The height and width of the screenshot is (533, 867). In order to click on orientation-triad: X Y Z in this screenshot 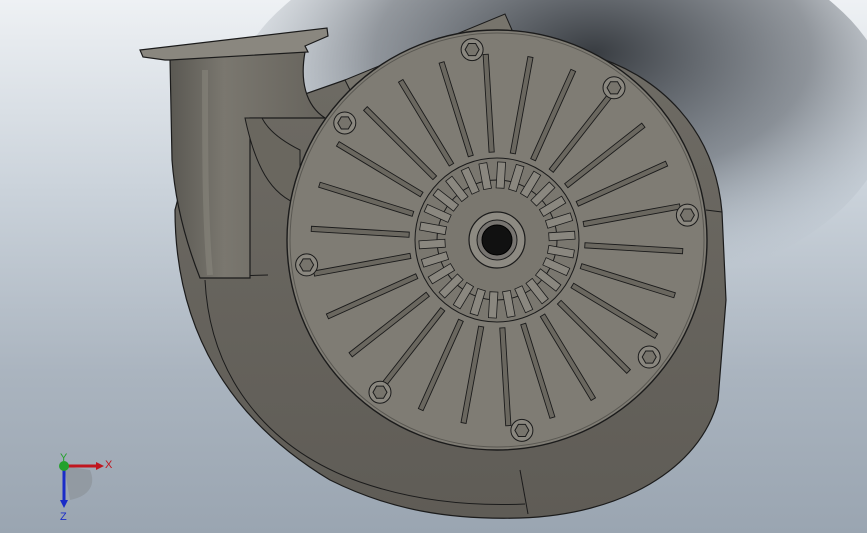, I will do `click(79, 487)`.